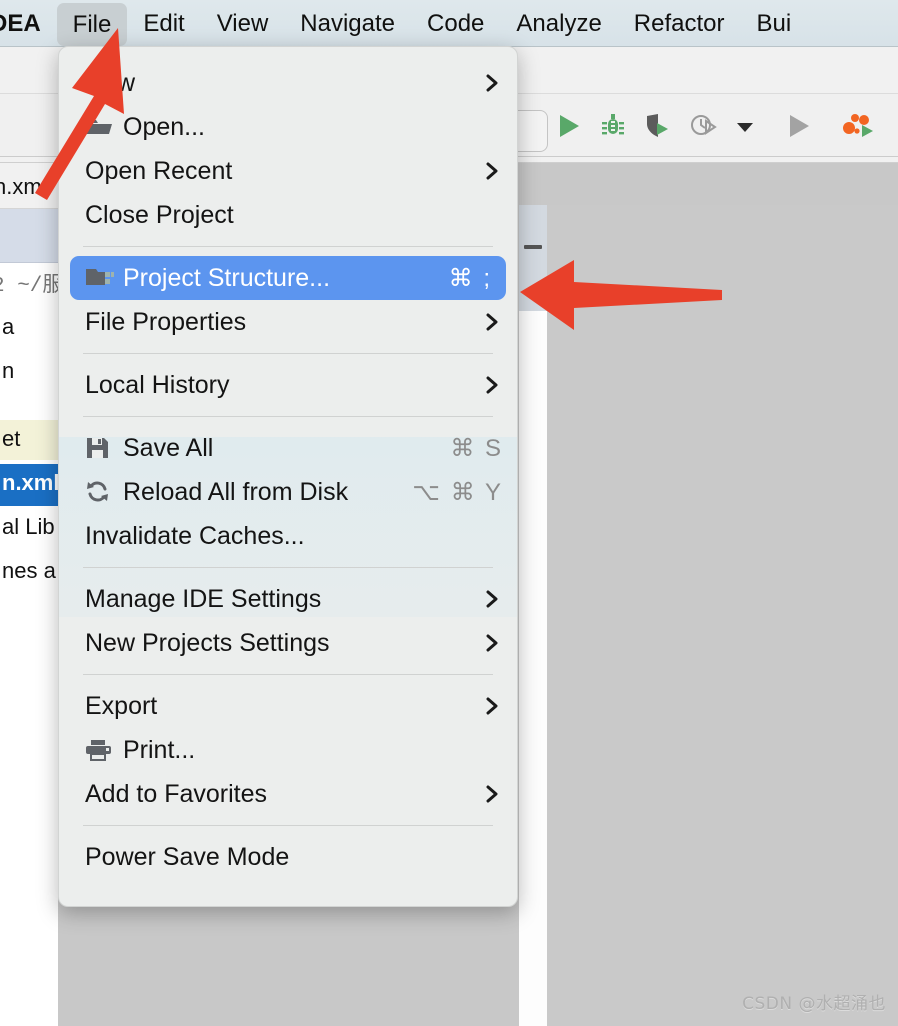 This screenshot has width=898, height=1026. What do you see at coordinates (28, 527) in the screenshot?
I see `tree-row: al Lib` at bounding box center [28, 527].